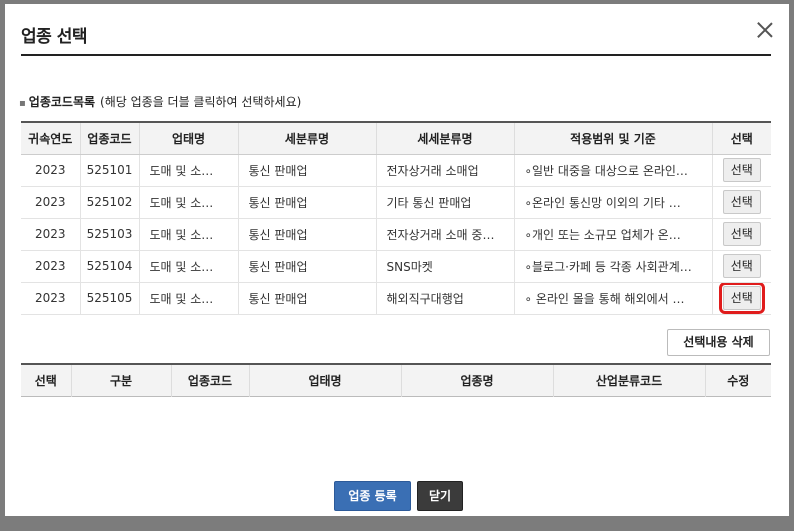  What do you see at coordinates (51, 138) in the screenshot?
I see `header-year: 귀속연도` at bounding box center [51, 138].